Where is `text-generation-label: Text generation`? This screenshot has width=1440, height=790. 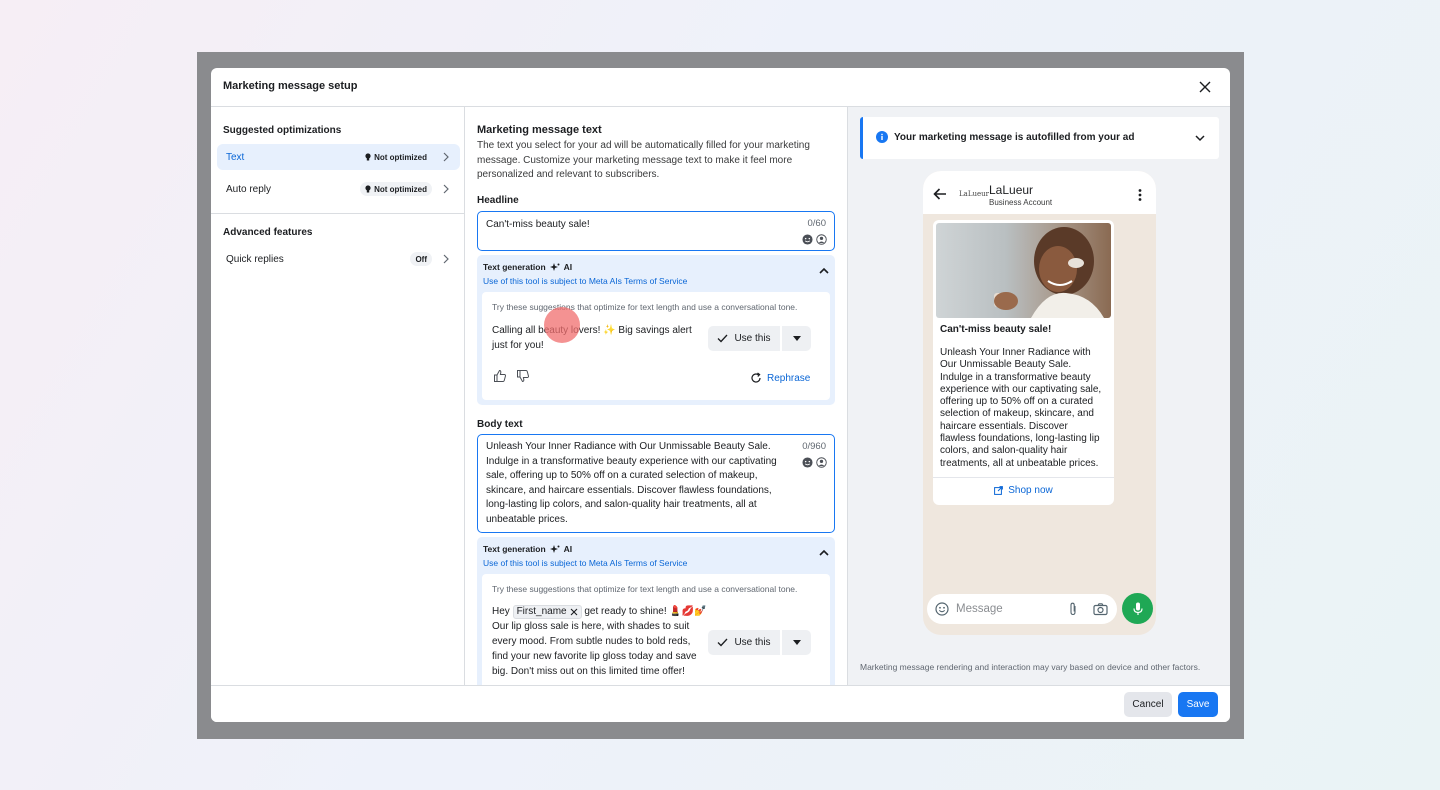 text-generation-label: Text generation is located at coordinates (514, 549).